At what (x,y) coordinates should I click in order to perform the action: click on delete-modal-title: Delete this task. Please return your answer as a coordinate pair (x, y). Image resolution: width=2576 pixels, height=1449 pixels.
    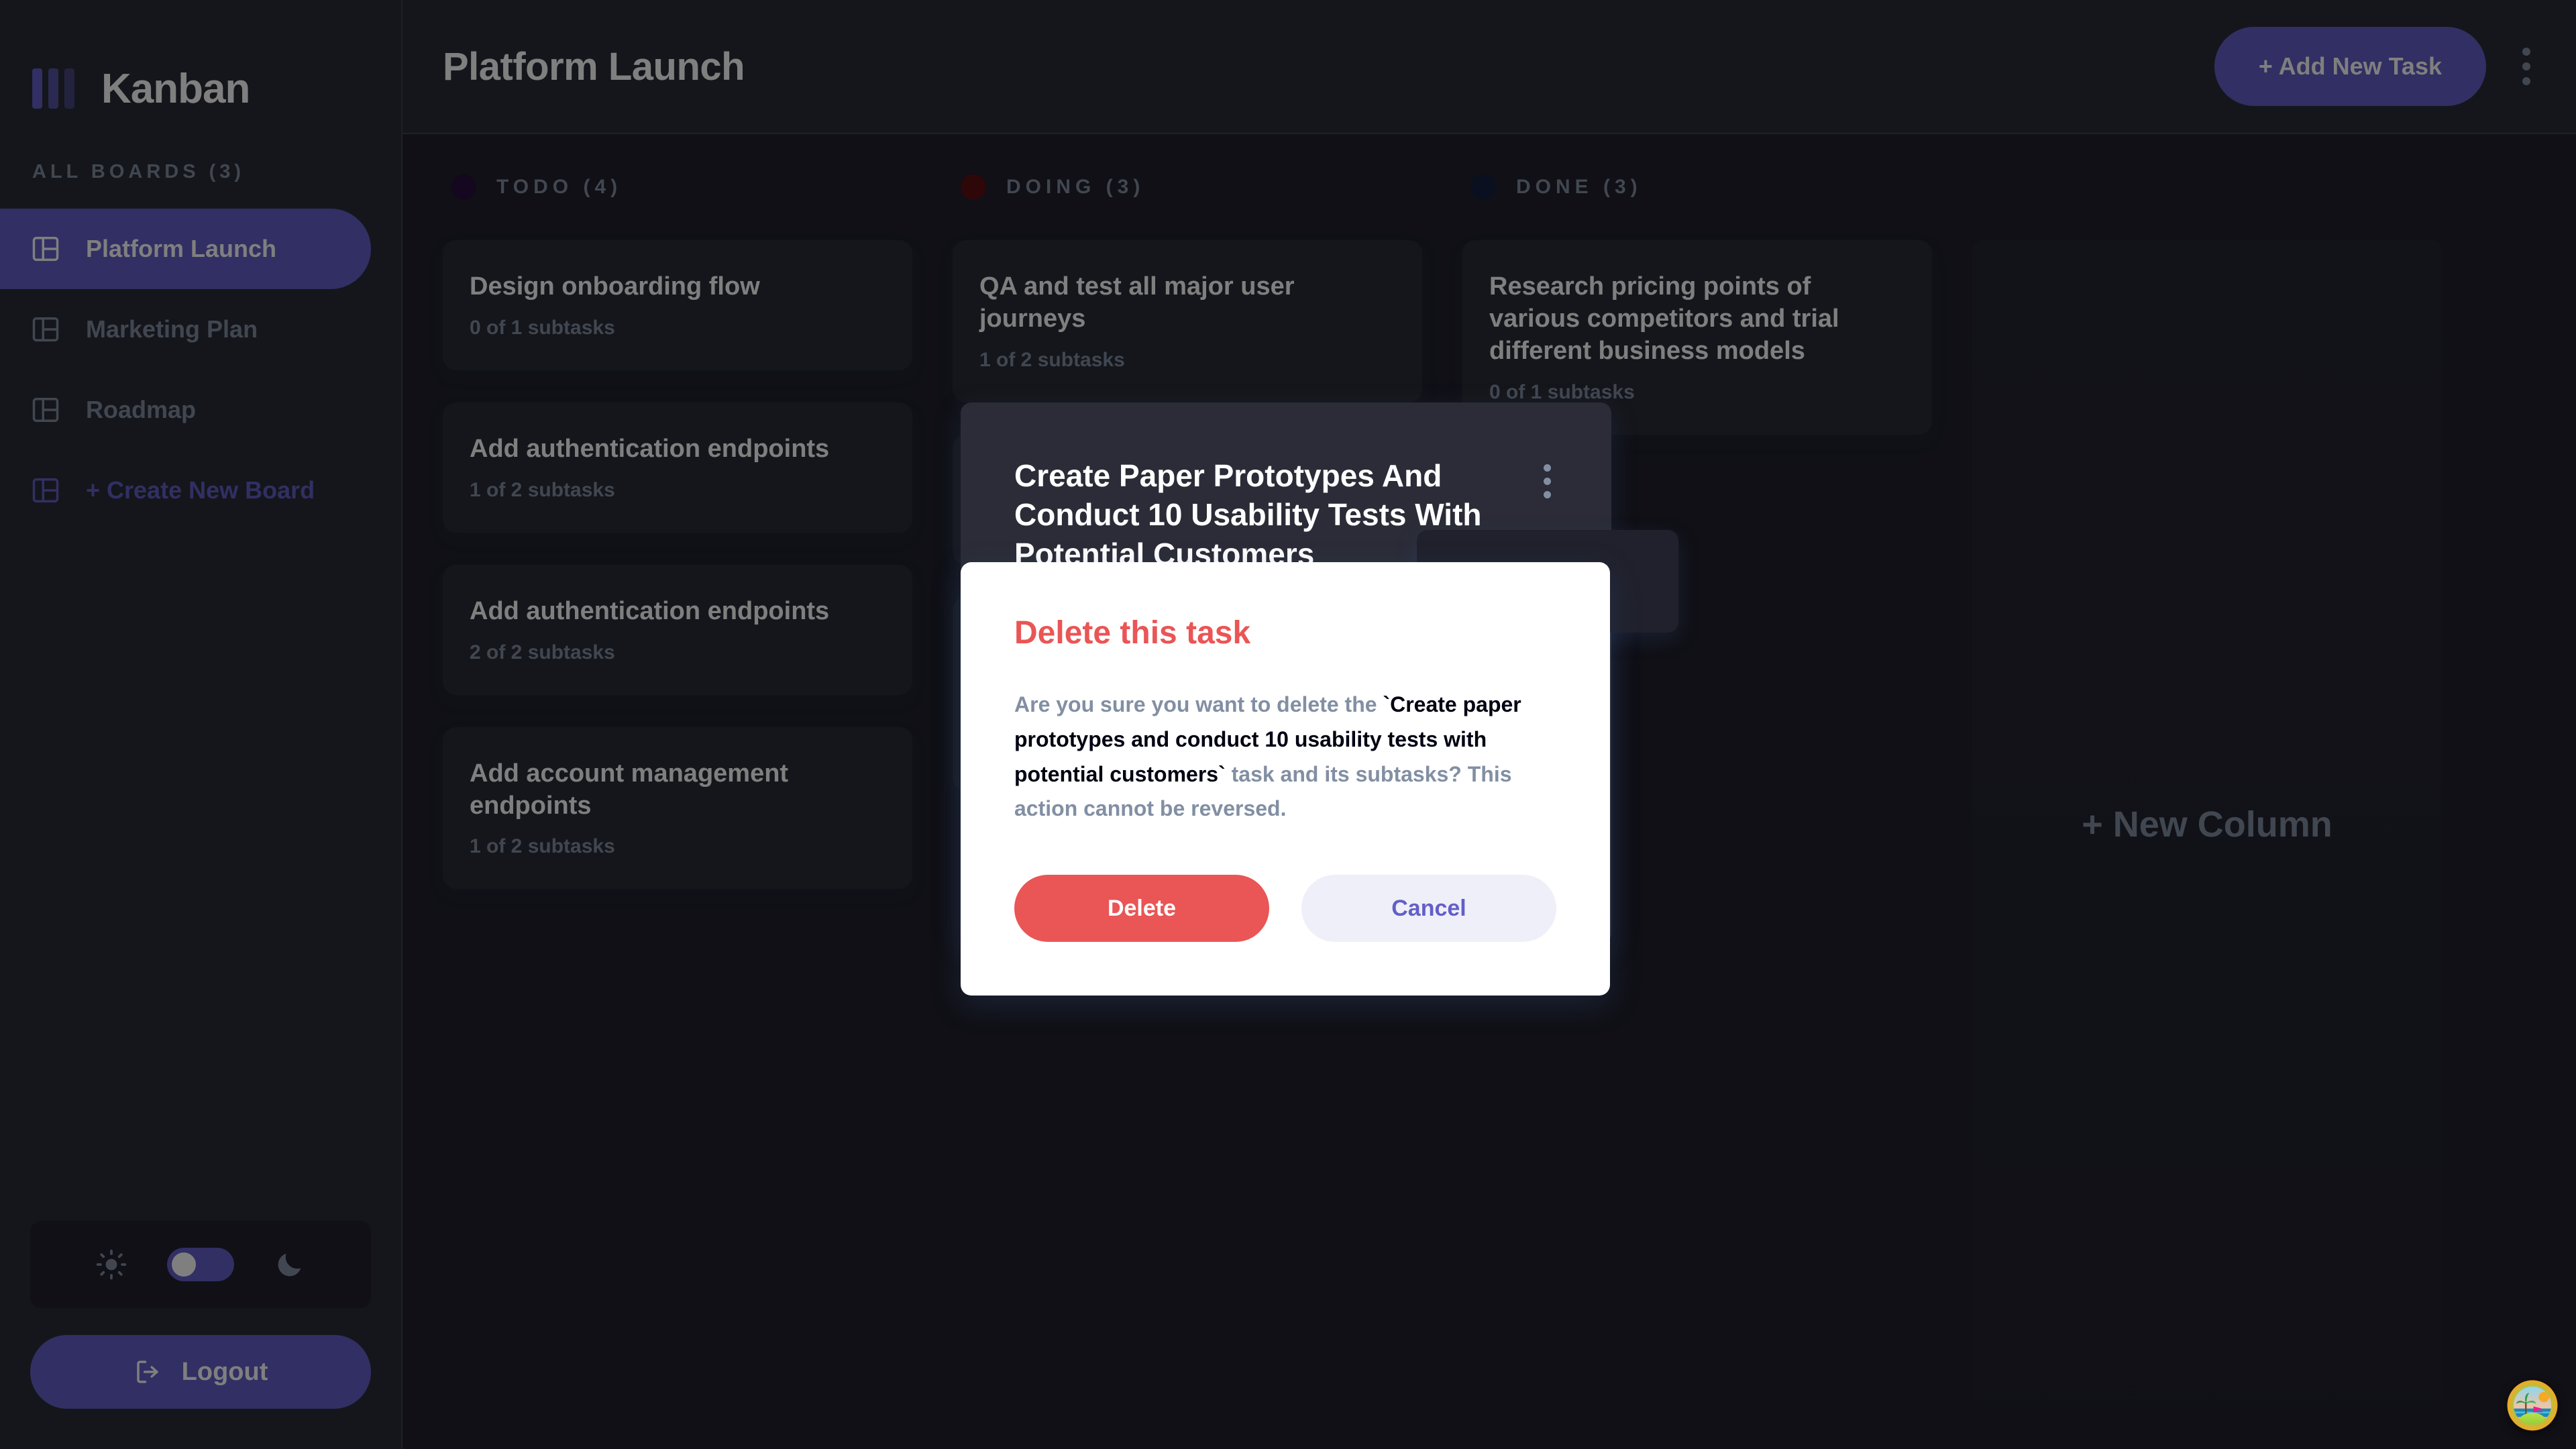
    Looking at the image, I should click on (1132, 633).